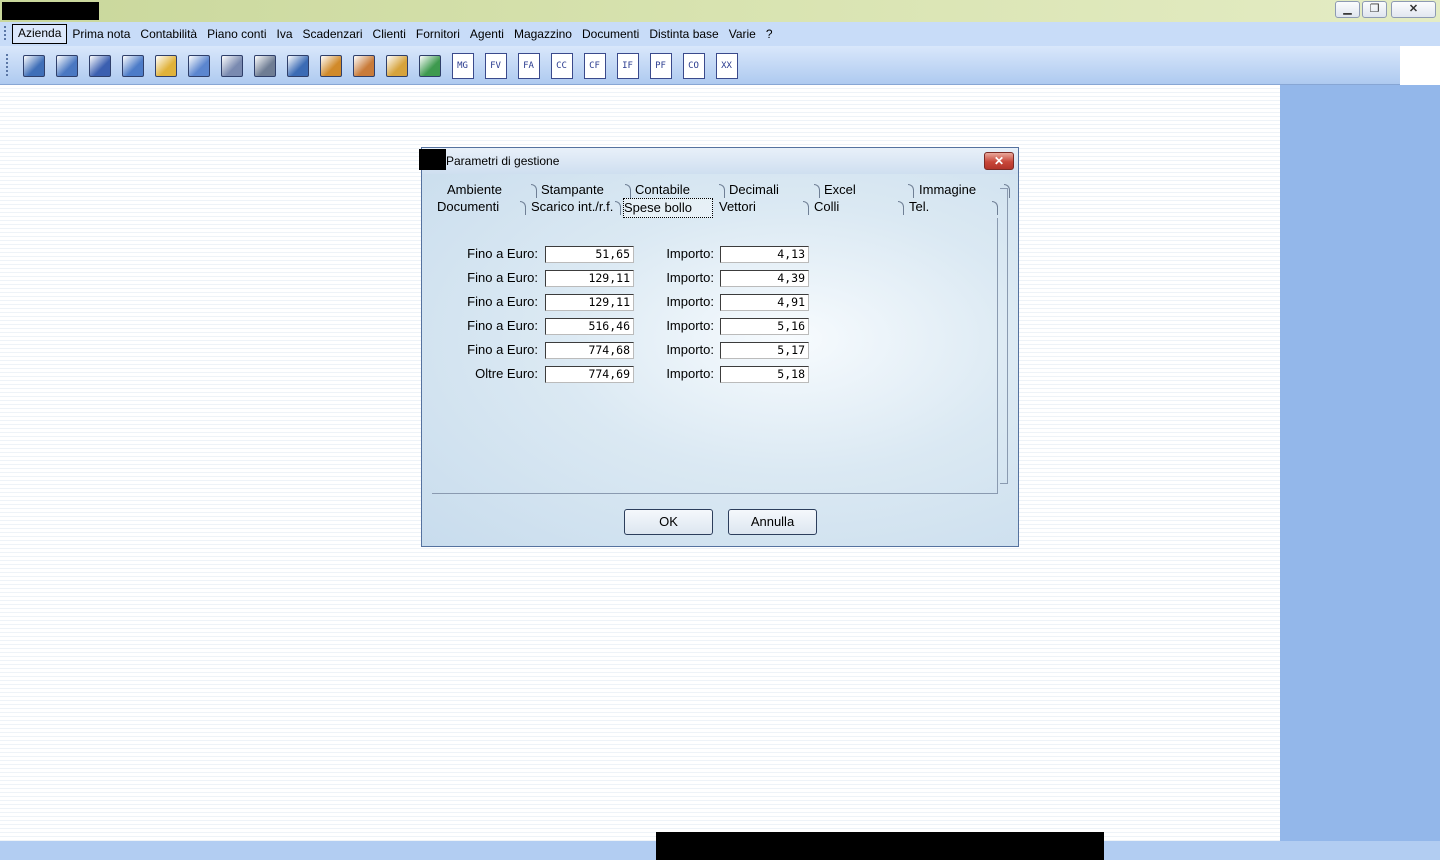 This screenshot has width=1440, height=860. What do you see at coordinates (1347, 9) in the screenshot?
I see `minimize-button: ▁` at bounding box center [1347, 9].